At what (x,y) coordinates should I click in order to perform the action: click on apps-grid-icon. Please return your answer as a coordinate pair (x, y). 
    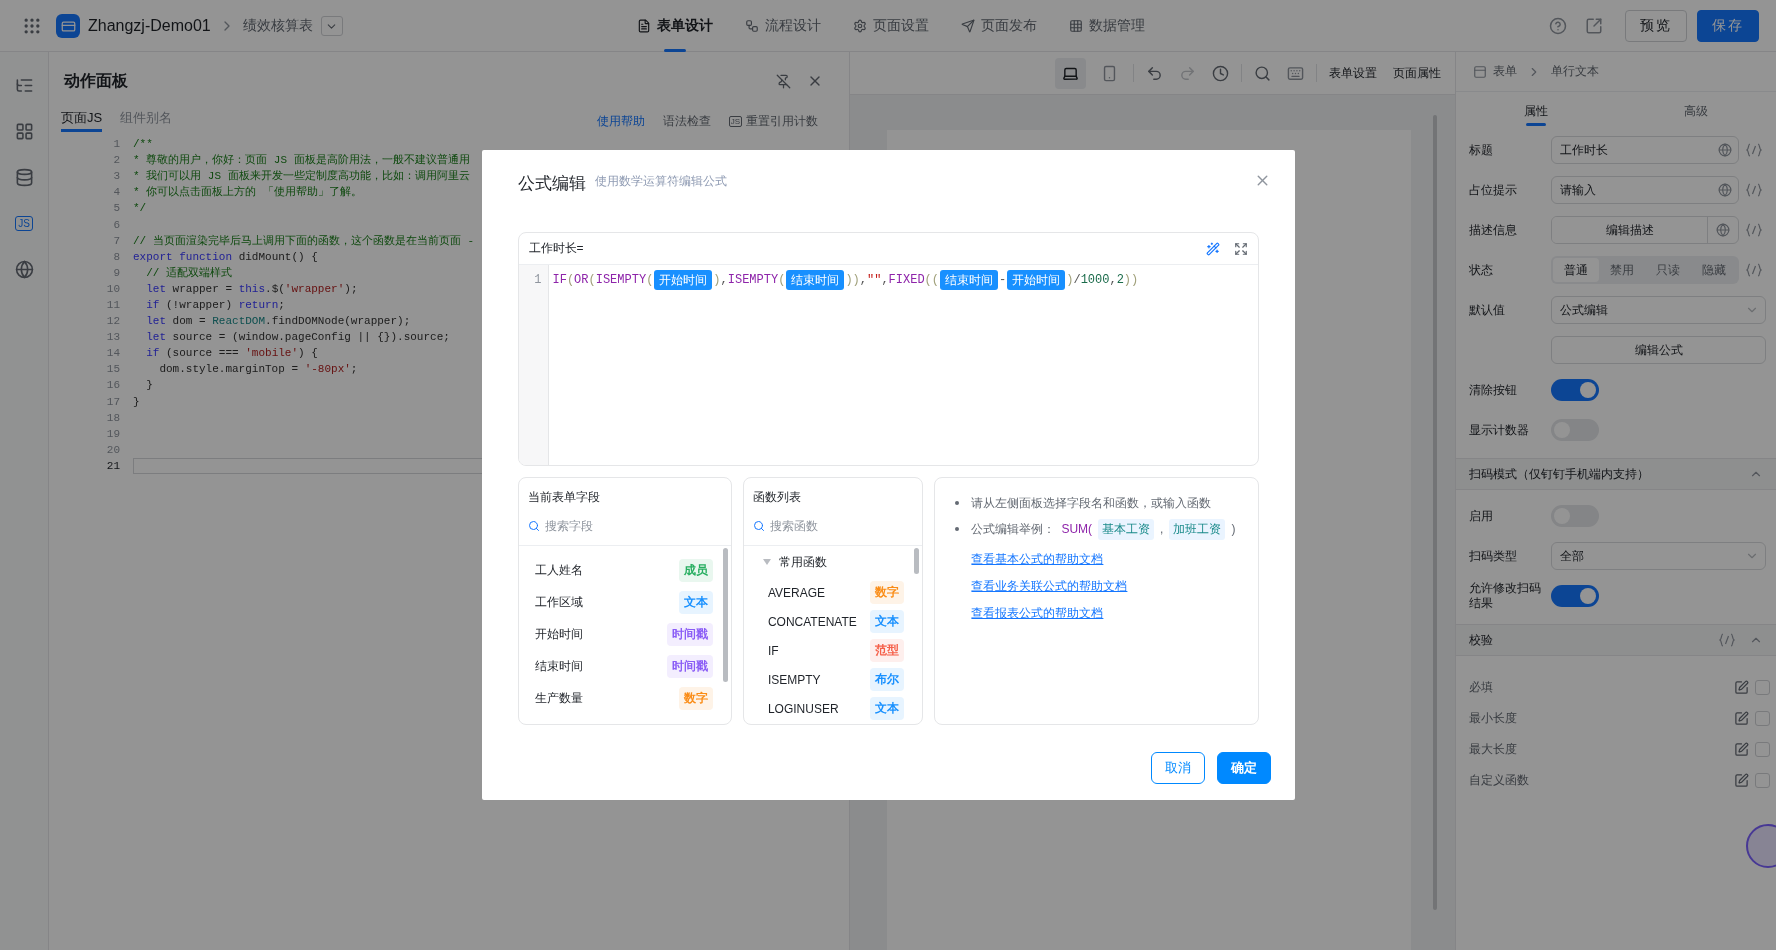
    Looking at the image, I should click on (32, 26).